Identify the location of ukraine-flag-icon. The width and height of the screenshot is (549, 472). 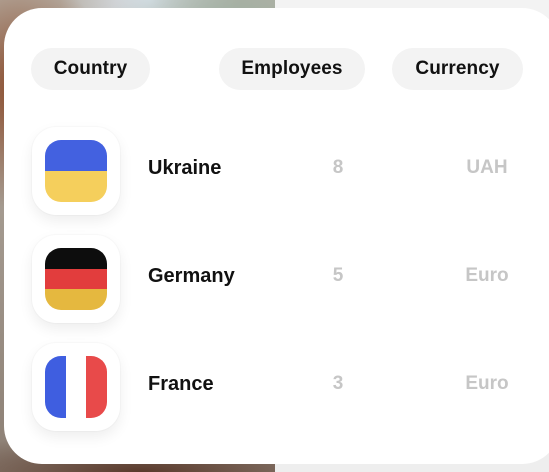
(76, 171).